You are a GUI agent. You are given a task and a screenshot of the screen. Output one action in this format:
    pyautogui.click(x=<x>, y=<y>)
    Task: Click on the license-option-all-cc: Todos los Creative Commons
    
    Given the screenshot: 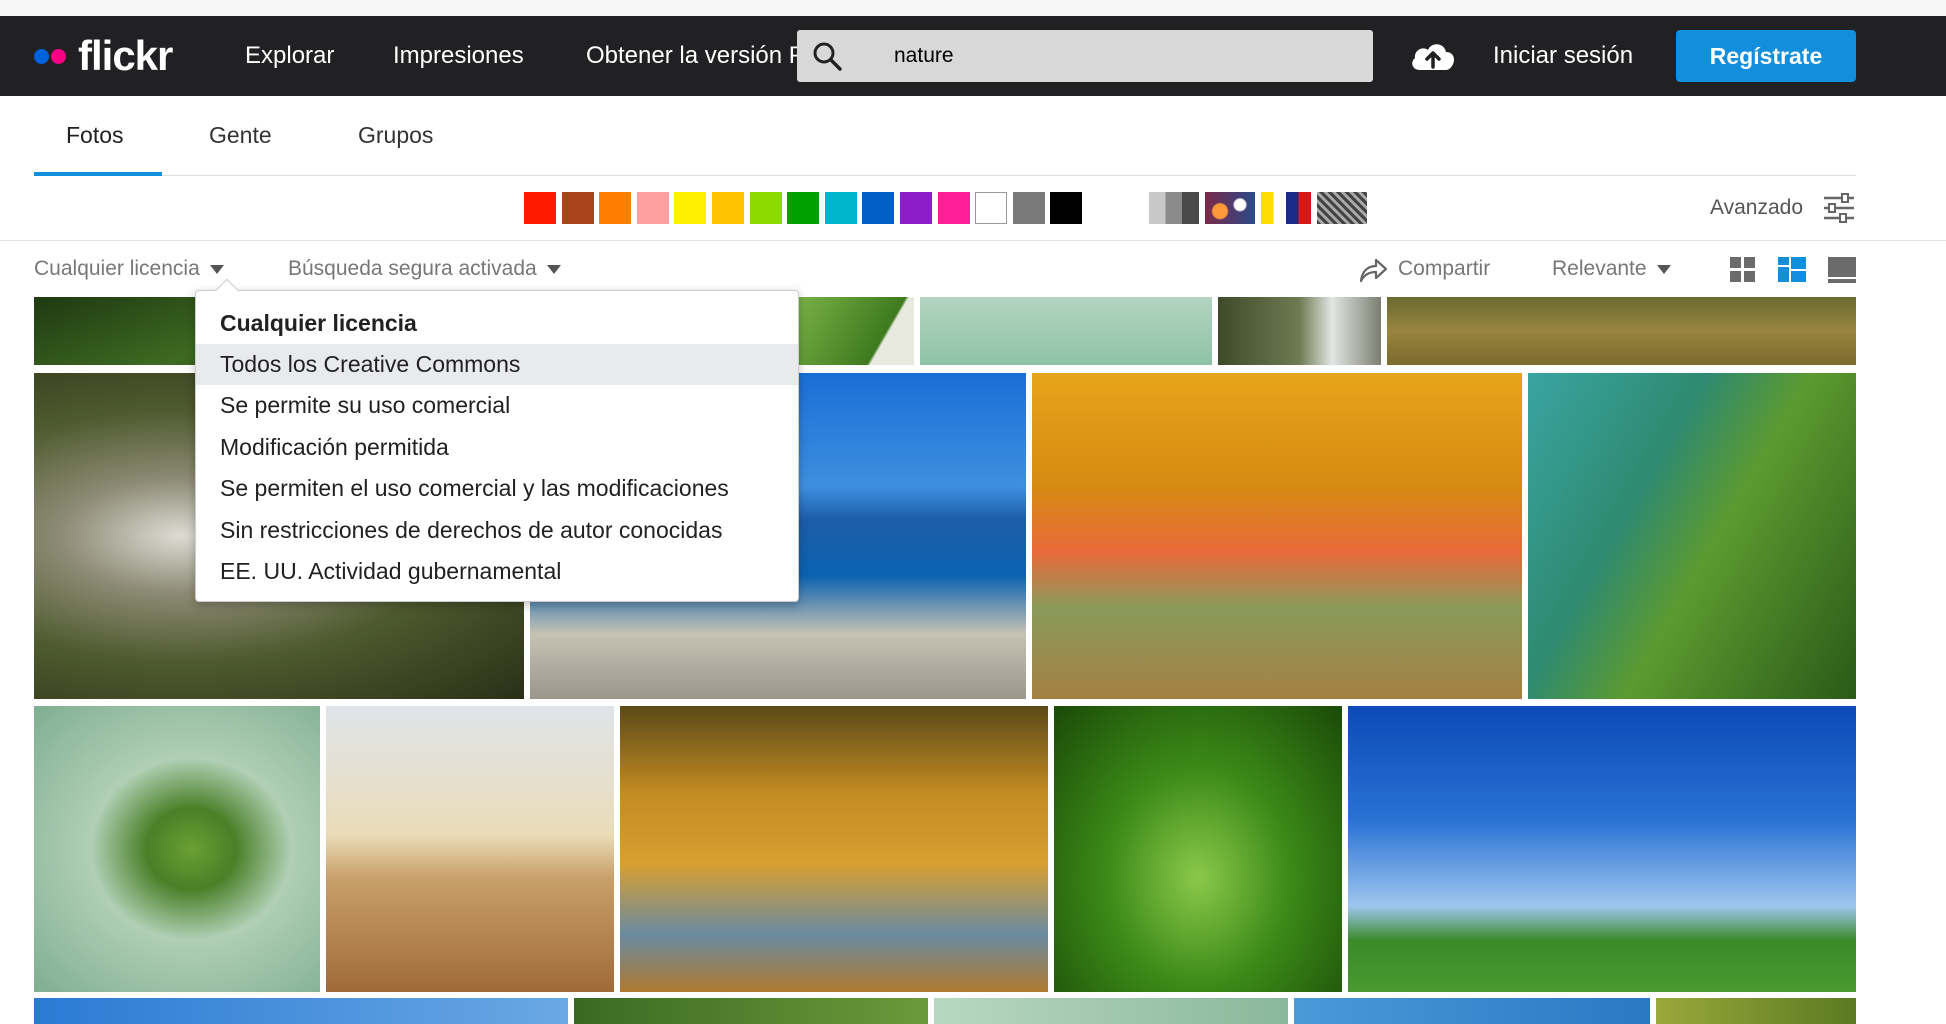 What is the action you would take?
    pyautogui.click(x=497, y=364)
    